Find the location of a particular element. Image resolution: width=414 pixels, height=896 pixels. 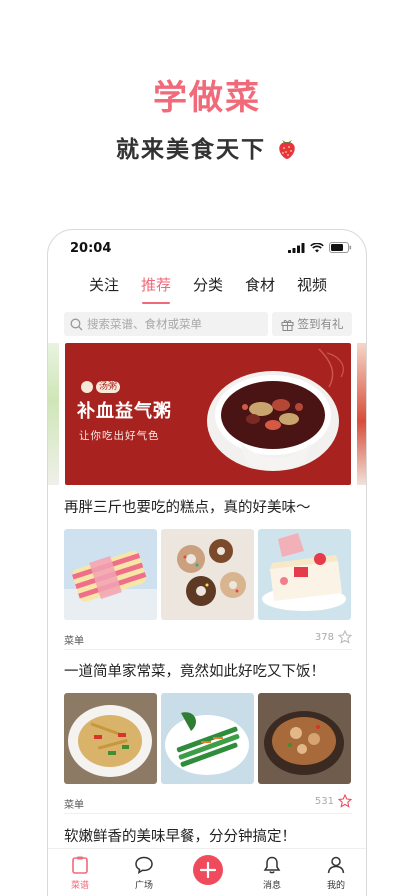

article-title: 再胖三斤也要吃的糕点，真的好美味～ is located at coordinates (187, 508).